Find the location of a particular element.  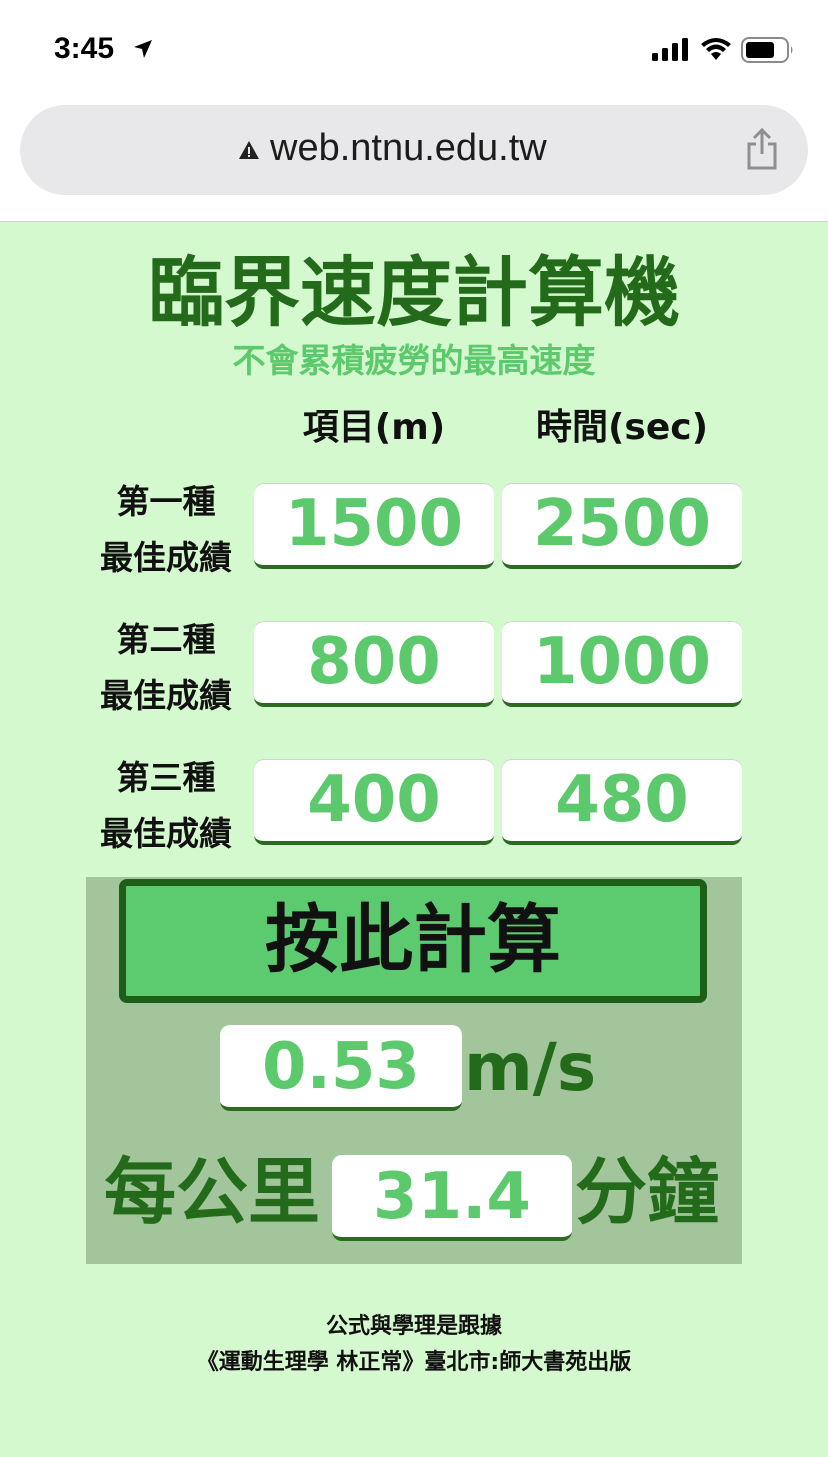

page-subtitle: 不會累積疲勞的最高速度 is located at coordinates (414, 360).